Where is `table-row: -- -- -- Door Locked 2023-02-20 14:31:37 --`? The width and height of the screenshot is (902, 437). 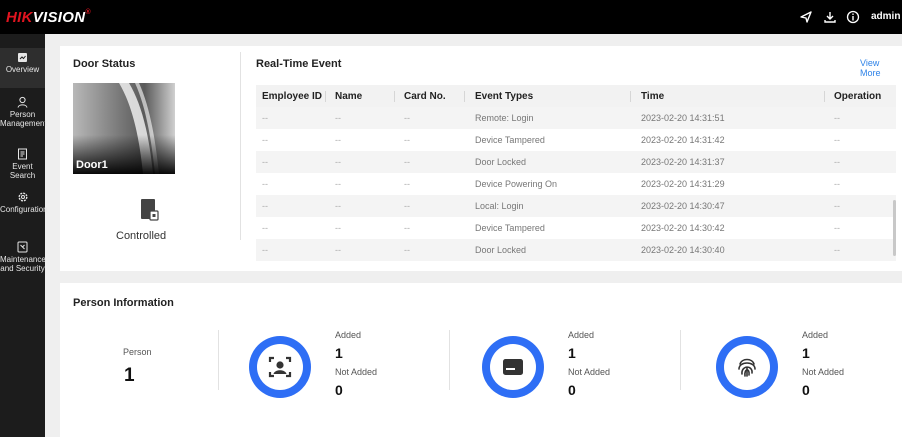
table-row: -- -- -- Door Locked 2023-02-20 14:31:37 -- is located at coordinates (576, 162).